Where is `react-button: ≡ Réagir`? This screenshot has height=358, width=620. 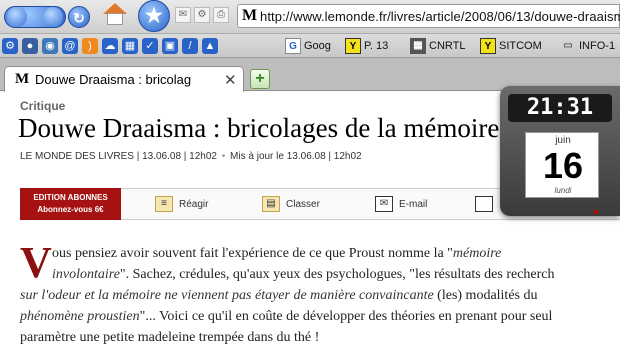
react-button: ≡ Réagir is located at coordinates (181, 204).